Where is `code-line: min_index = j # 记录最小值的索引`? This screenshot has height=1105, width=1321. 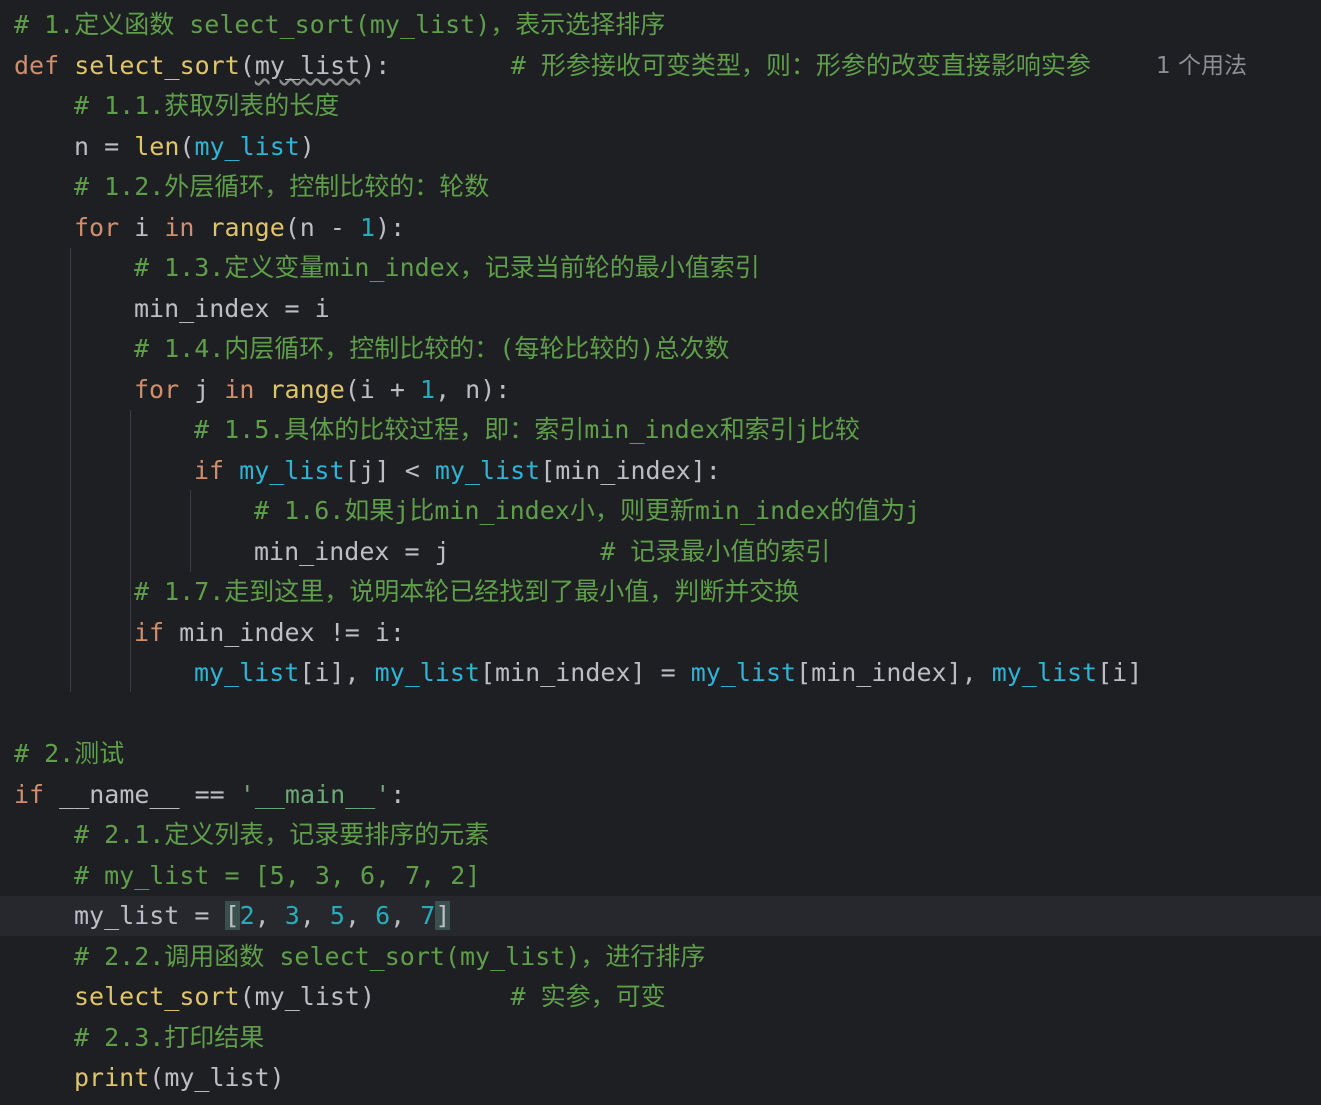 code-line: min_index = j # 记录最小值的索引 is located at coordinates (660, 552).